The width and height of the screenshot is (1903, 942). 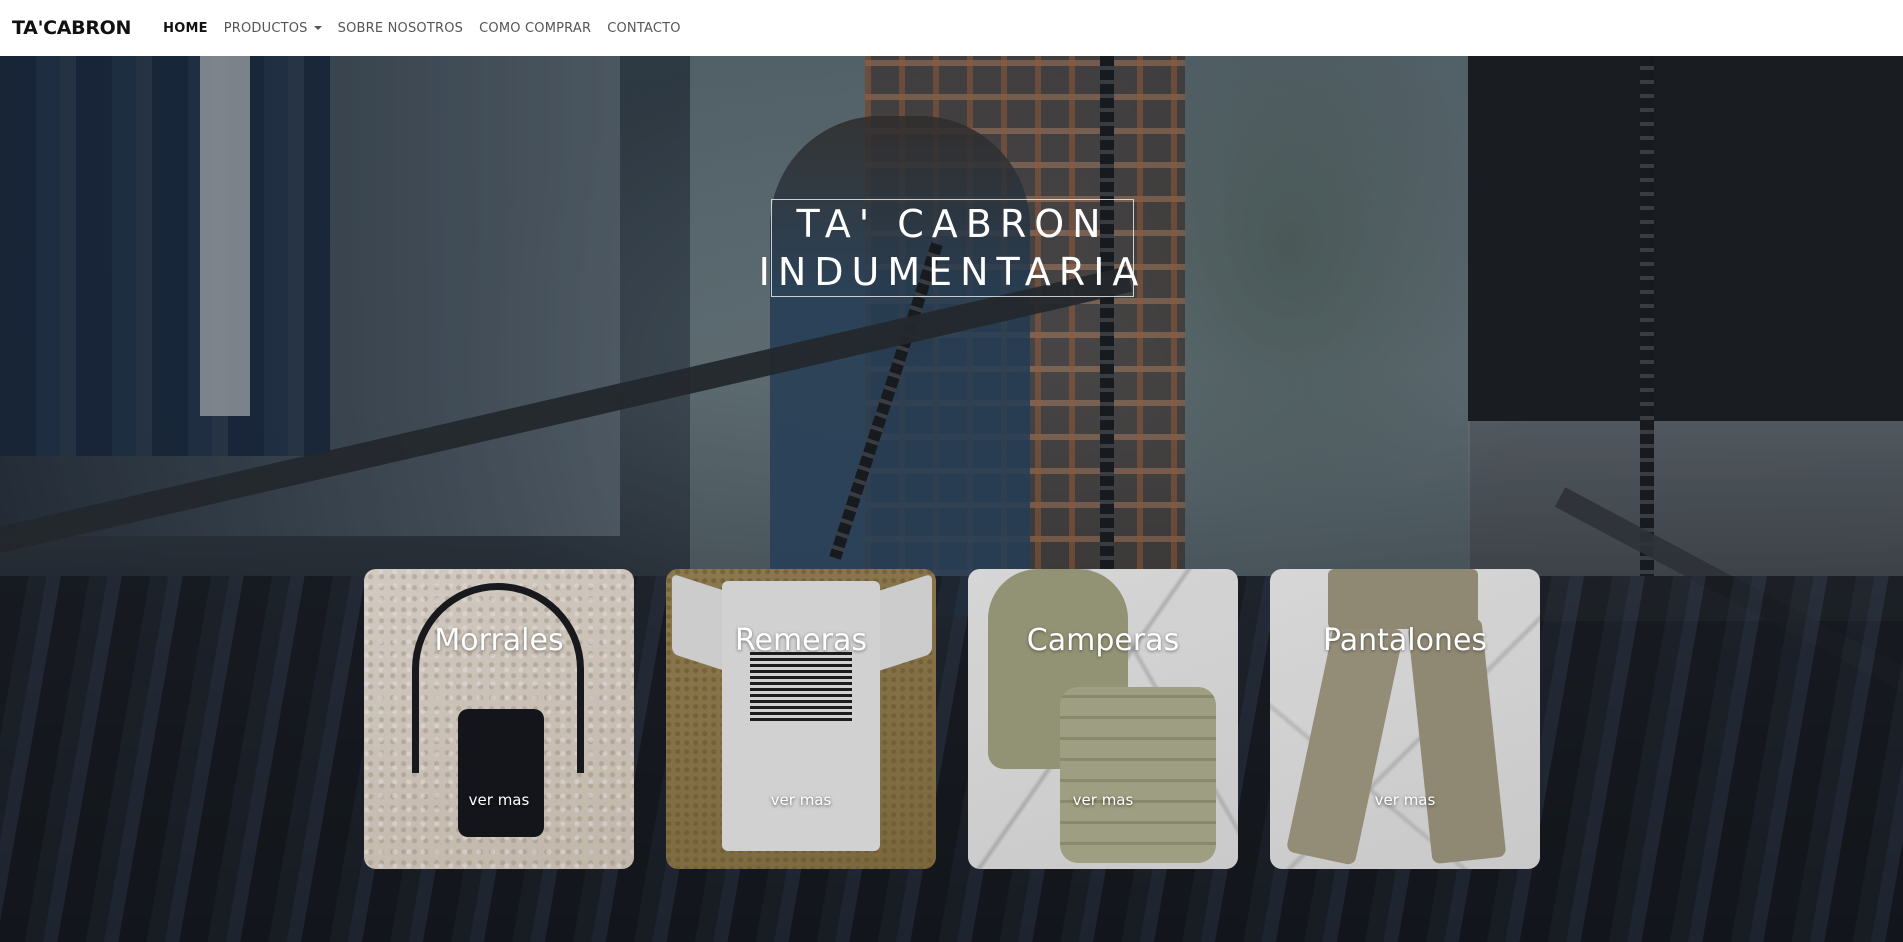 What do you see at coordinates (801, 640) in the screenshot?
I see `card-title: Remeras` at bounding box center [801, 640].